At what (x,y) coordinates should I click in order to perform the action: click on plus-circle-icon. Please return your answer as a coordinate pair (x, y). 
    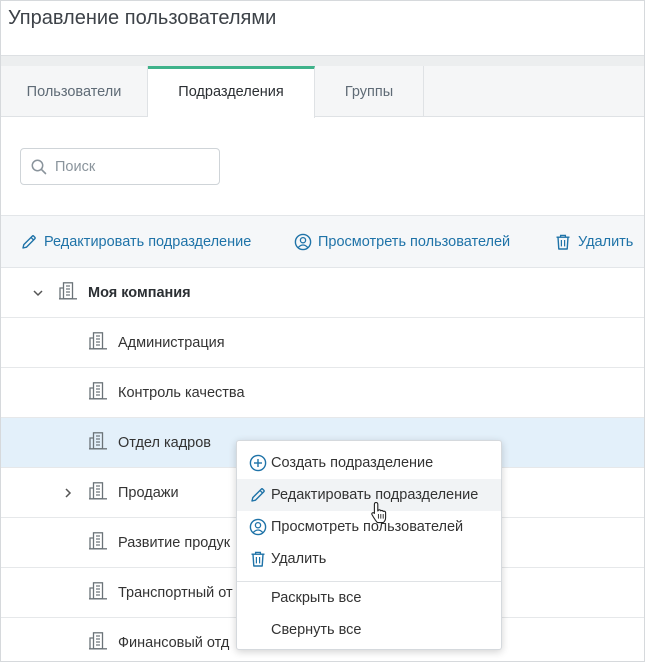
    Looking at the image, I should click on (258, 463).